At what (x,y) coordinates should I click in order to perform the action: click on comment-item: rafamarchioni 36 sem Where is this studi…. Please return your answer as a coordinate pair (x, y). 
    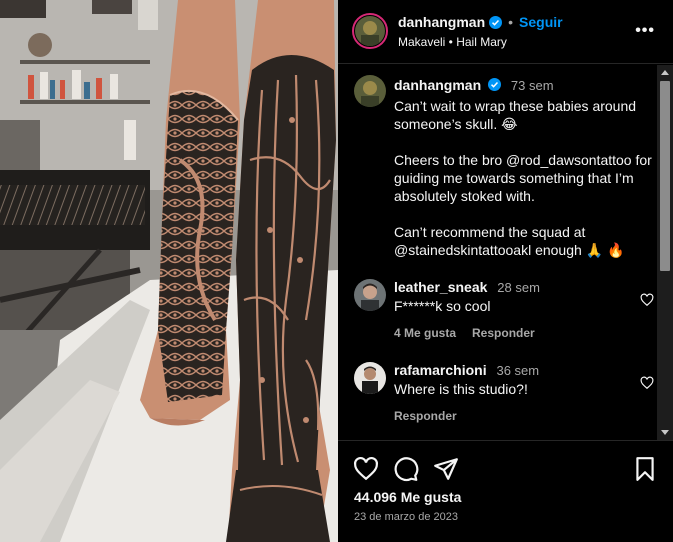
    Looking at the image, I should click on (497, 401).